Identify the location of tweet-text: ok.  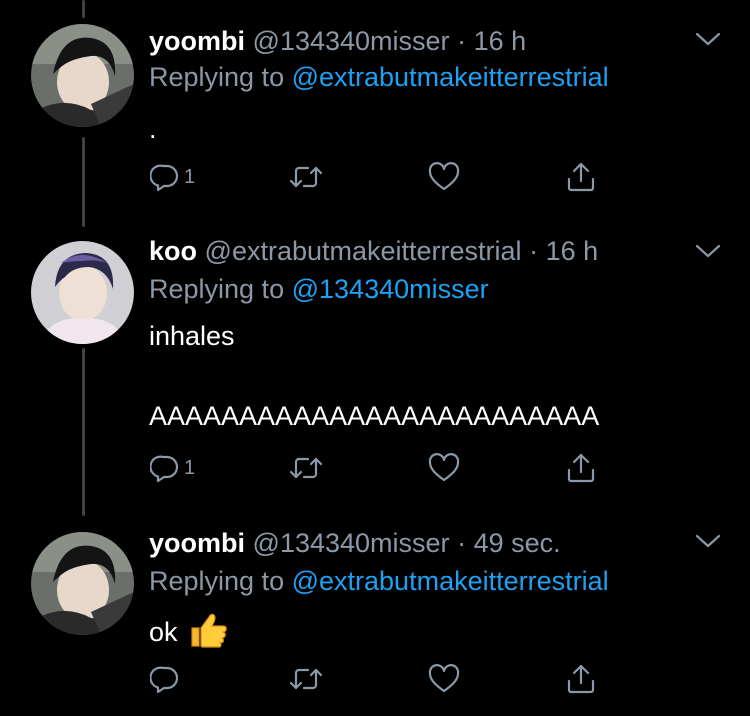
(189, 634).